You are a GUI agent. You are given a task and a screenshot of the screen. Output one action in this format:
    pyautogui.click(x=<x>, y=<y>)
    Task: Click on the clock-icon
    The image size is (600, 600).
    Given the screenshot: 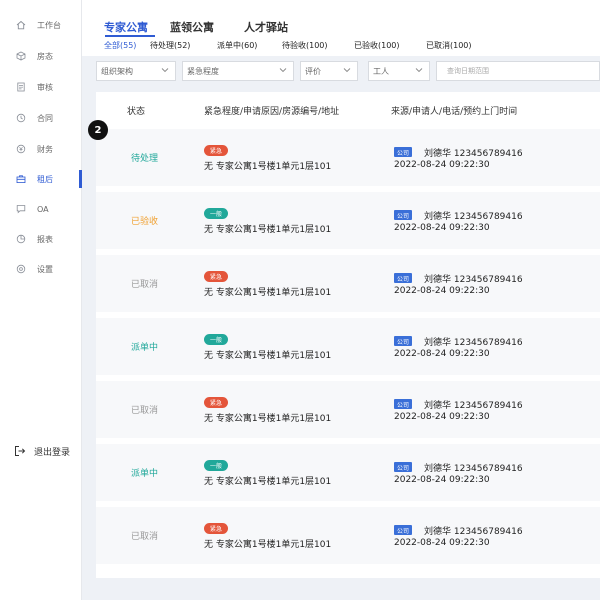 What is the action you would take?
    pyautogui.click(x=21, y=118)
    